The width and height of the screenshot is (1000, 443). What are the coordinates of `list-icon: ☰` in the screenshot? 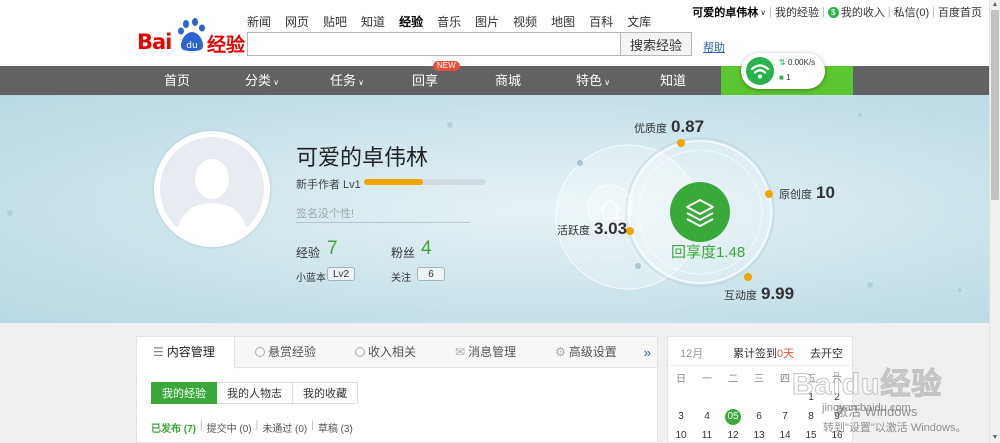 It's located at (158, 352).